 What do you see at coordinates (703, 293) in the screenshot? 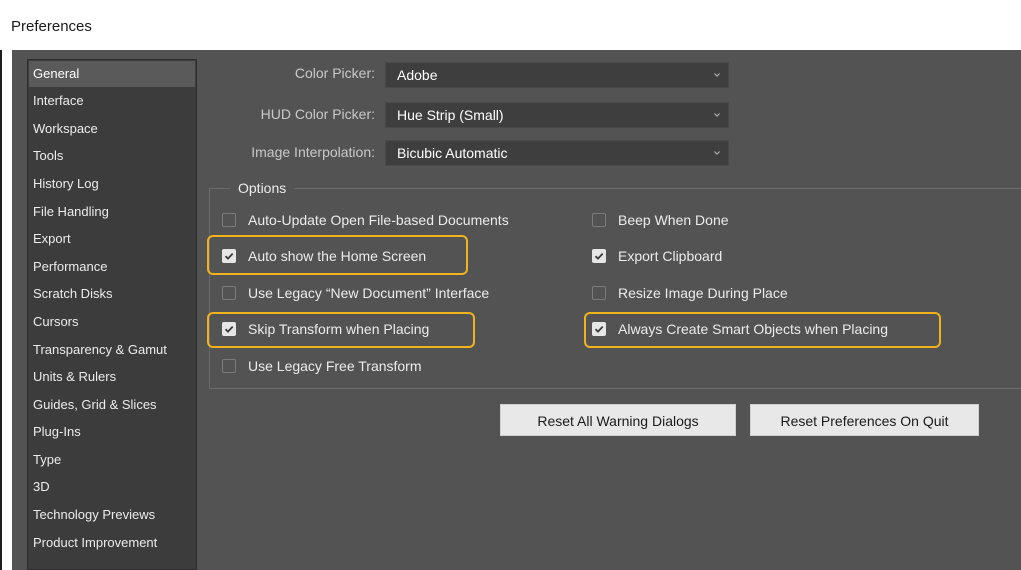
I see `checkbox-label: Resize Image During Place` at bounding box center [703, 293].